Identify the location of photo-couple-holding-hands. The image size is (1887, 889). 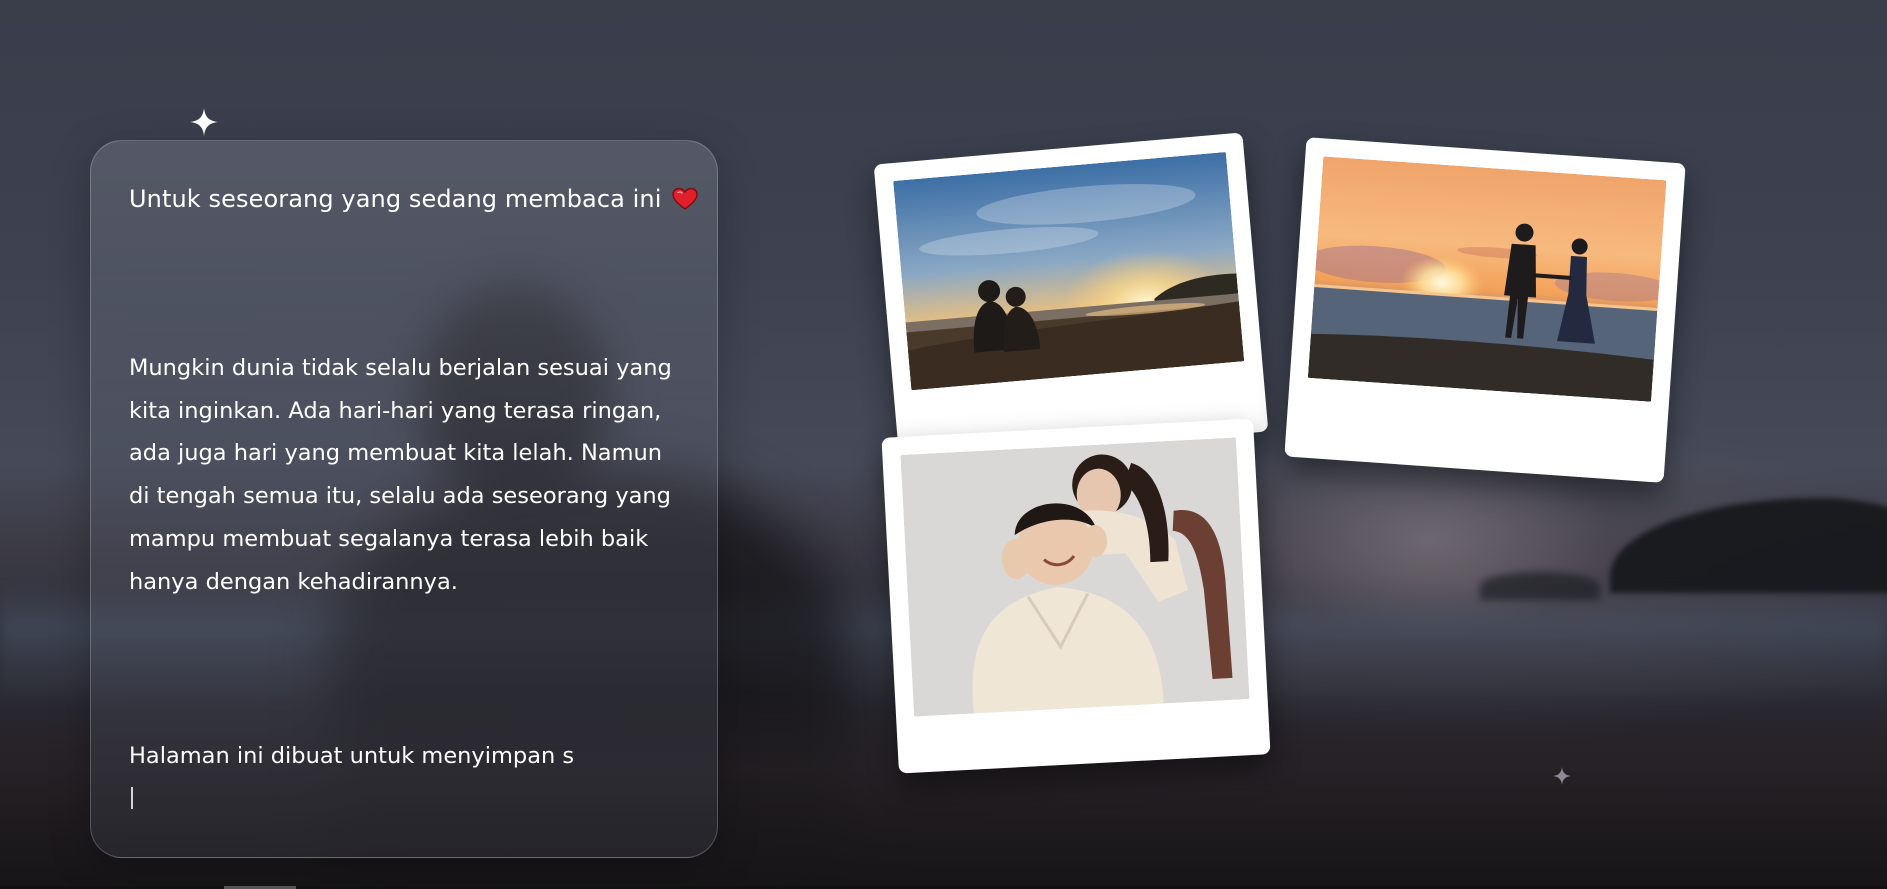
(1487, 279).